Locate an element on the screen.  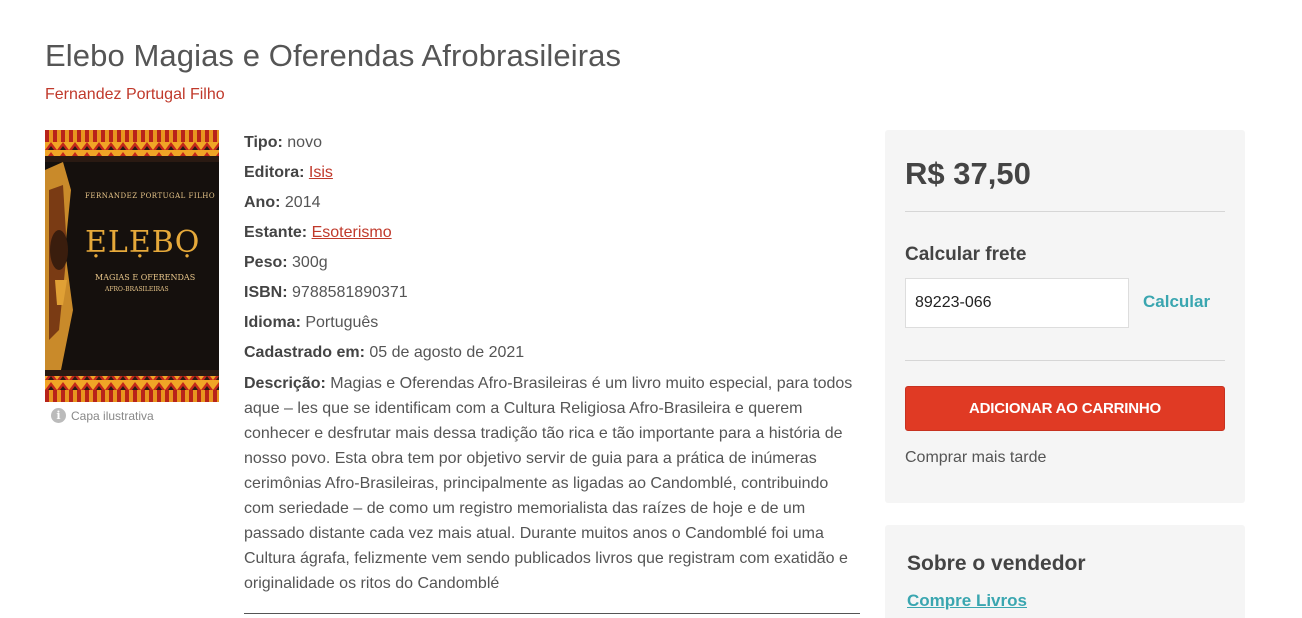
detail-row-idioma: Idioma: Português is located at coordinates (552, 325).